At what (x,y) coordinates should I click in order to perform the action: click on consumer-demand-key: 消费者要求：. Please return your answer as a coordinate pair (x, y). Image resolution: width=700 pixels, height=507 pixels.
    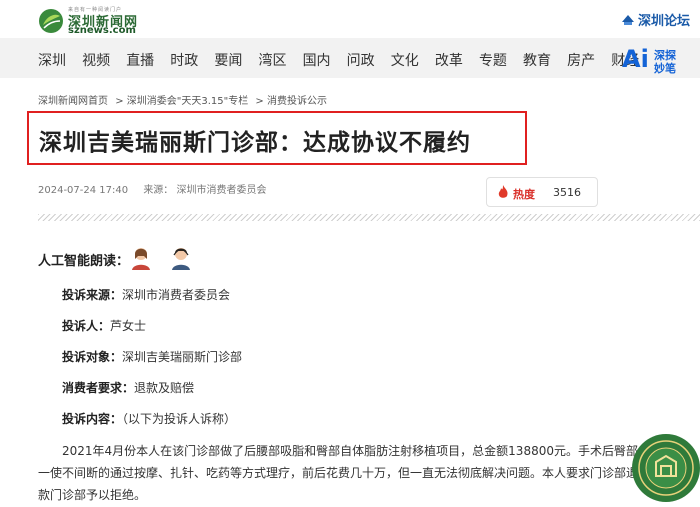
    Looking at the image, I should click on (98, 388).